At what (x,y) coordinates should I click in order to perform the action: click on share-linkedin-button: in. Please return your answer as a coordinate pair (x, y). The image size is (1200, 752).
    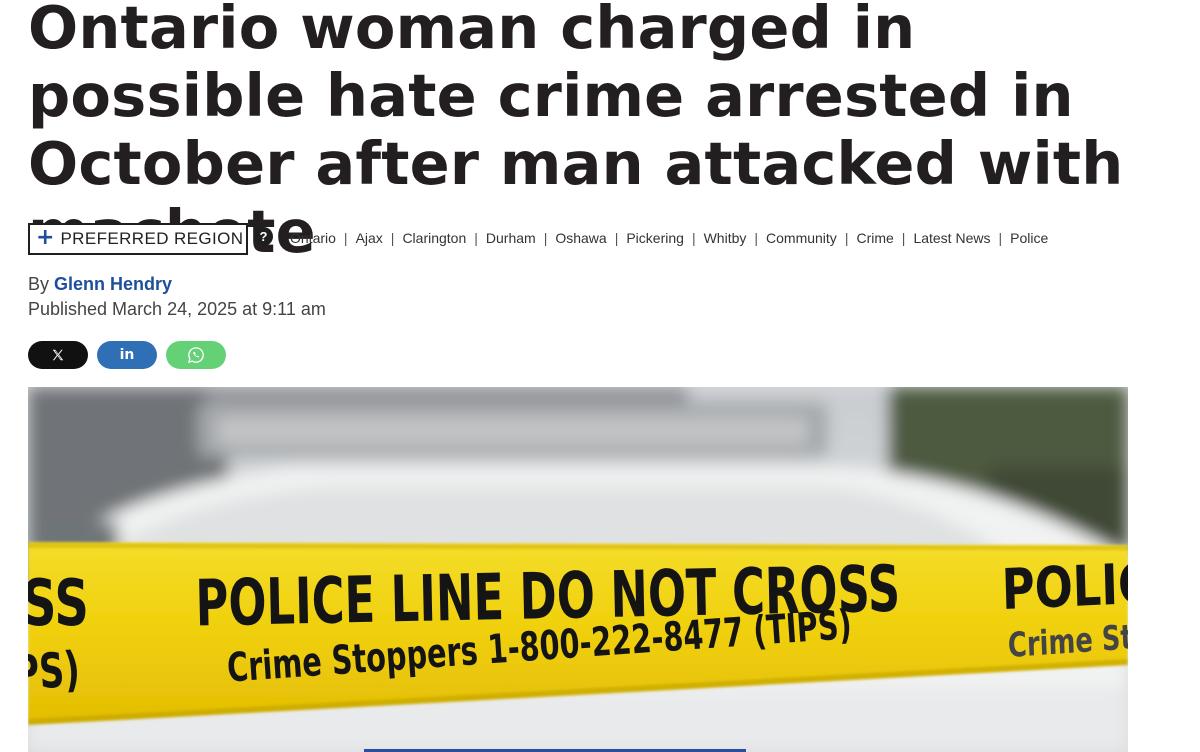
    Looking at the image, I should click on (127, 355).